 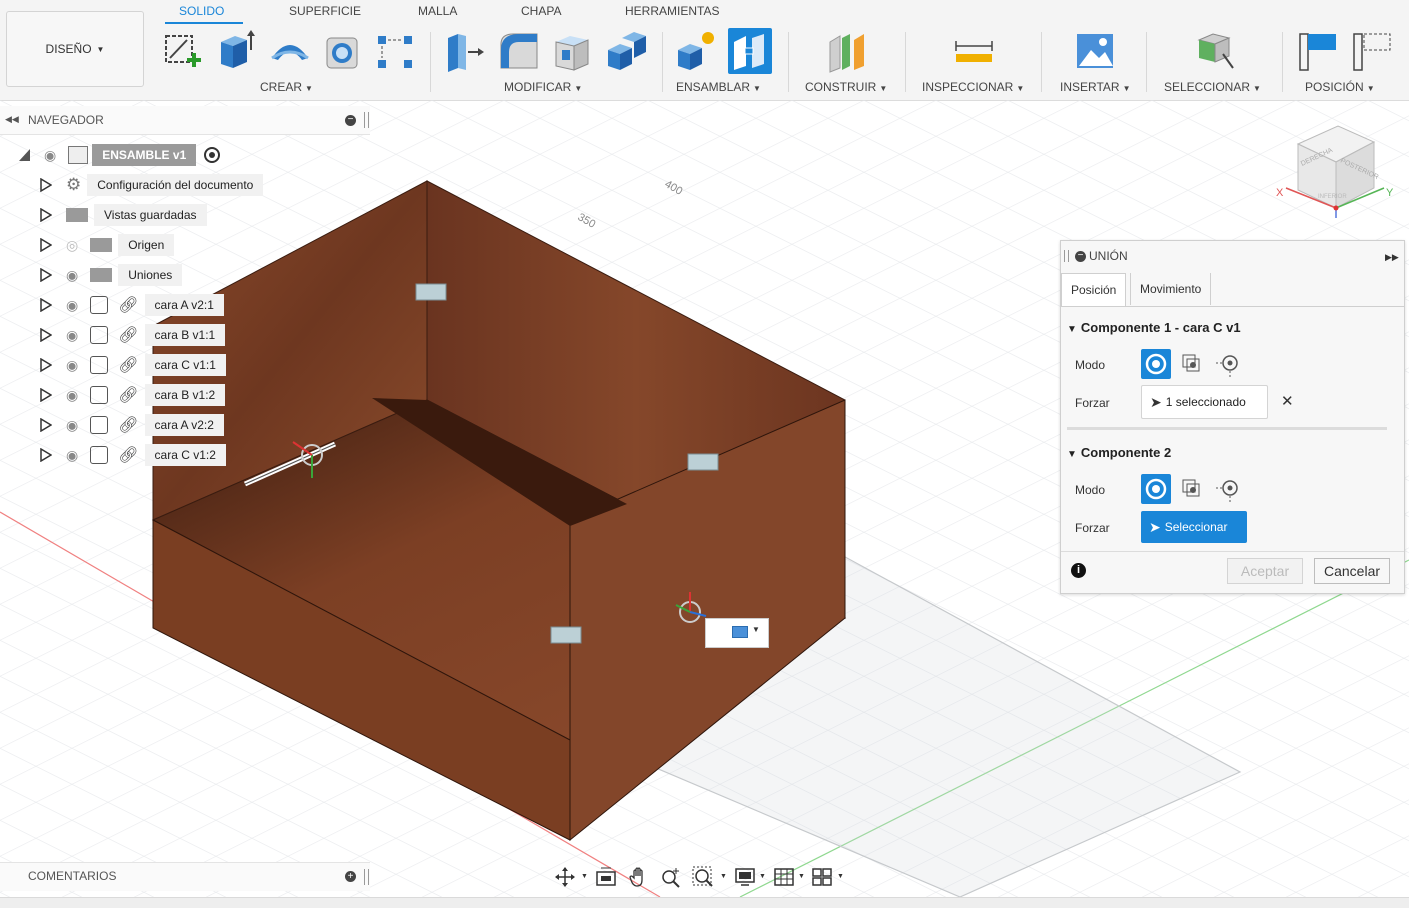 What do you see at coordinates (133, 455) in the screenshot?
I see `tree-item-component: ◉ 🔗︎ cara C v1:2` at bounding box center [133, 455].